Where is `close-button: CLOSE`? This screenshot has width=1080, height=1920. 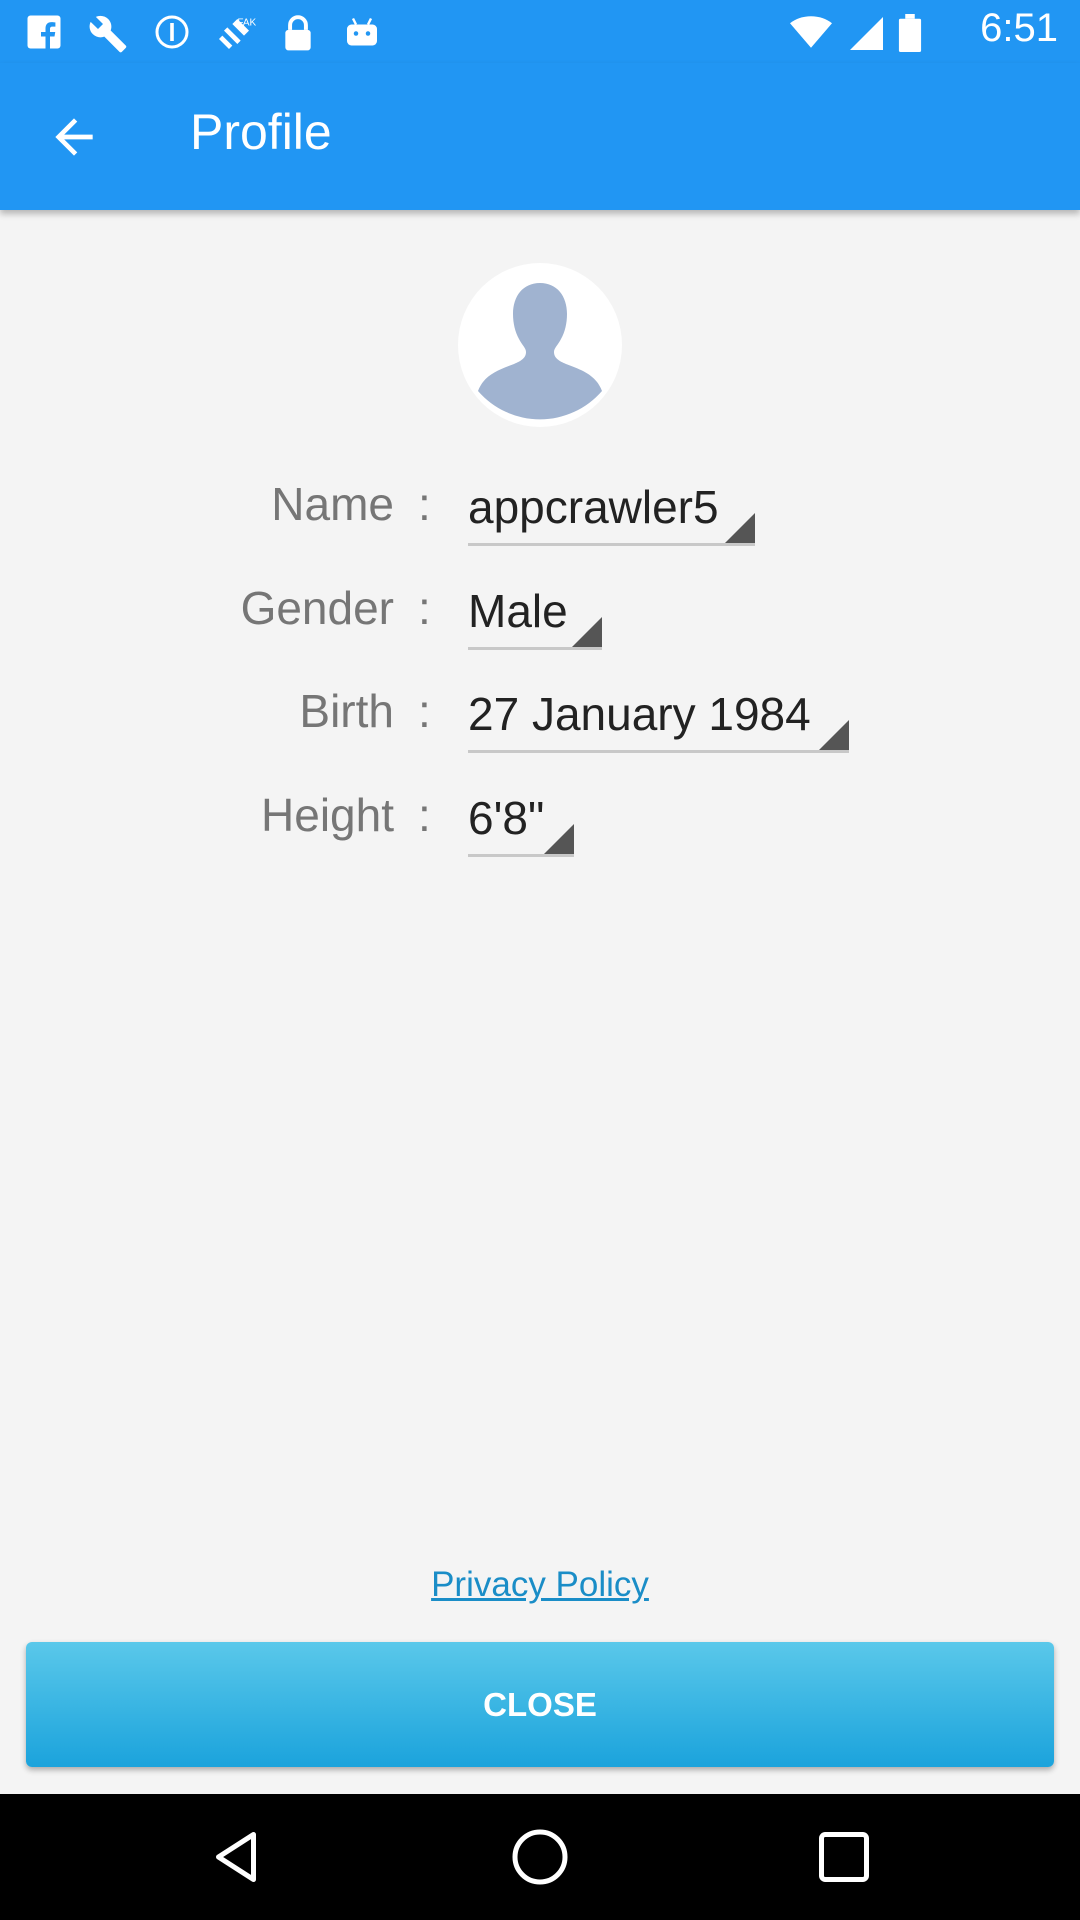 close-button: CLOSE is located at coordinates (540, 1704).